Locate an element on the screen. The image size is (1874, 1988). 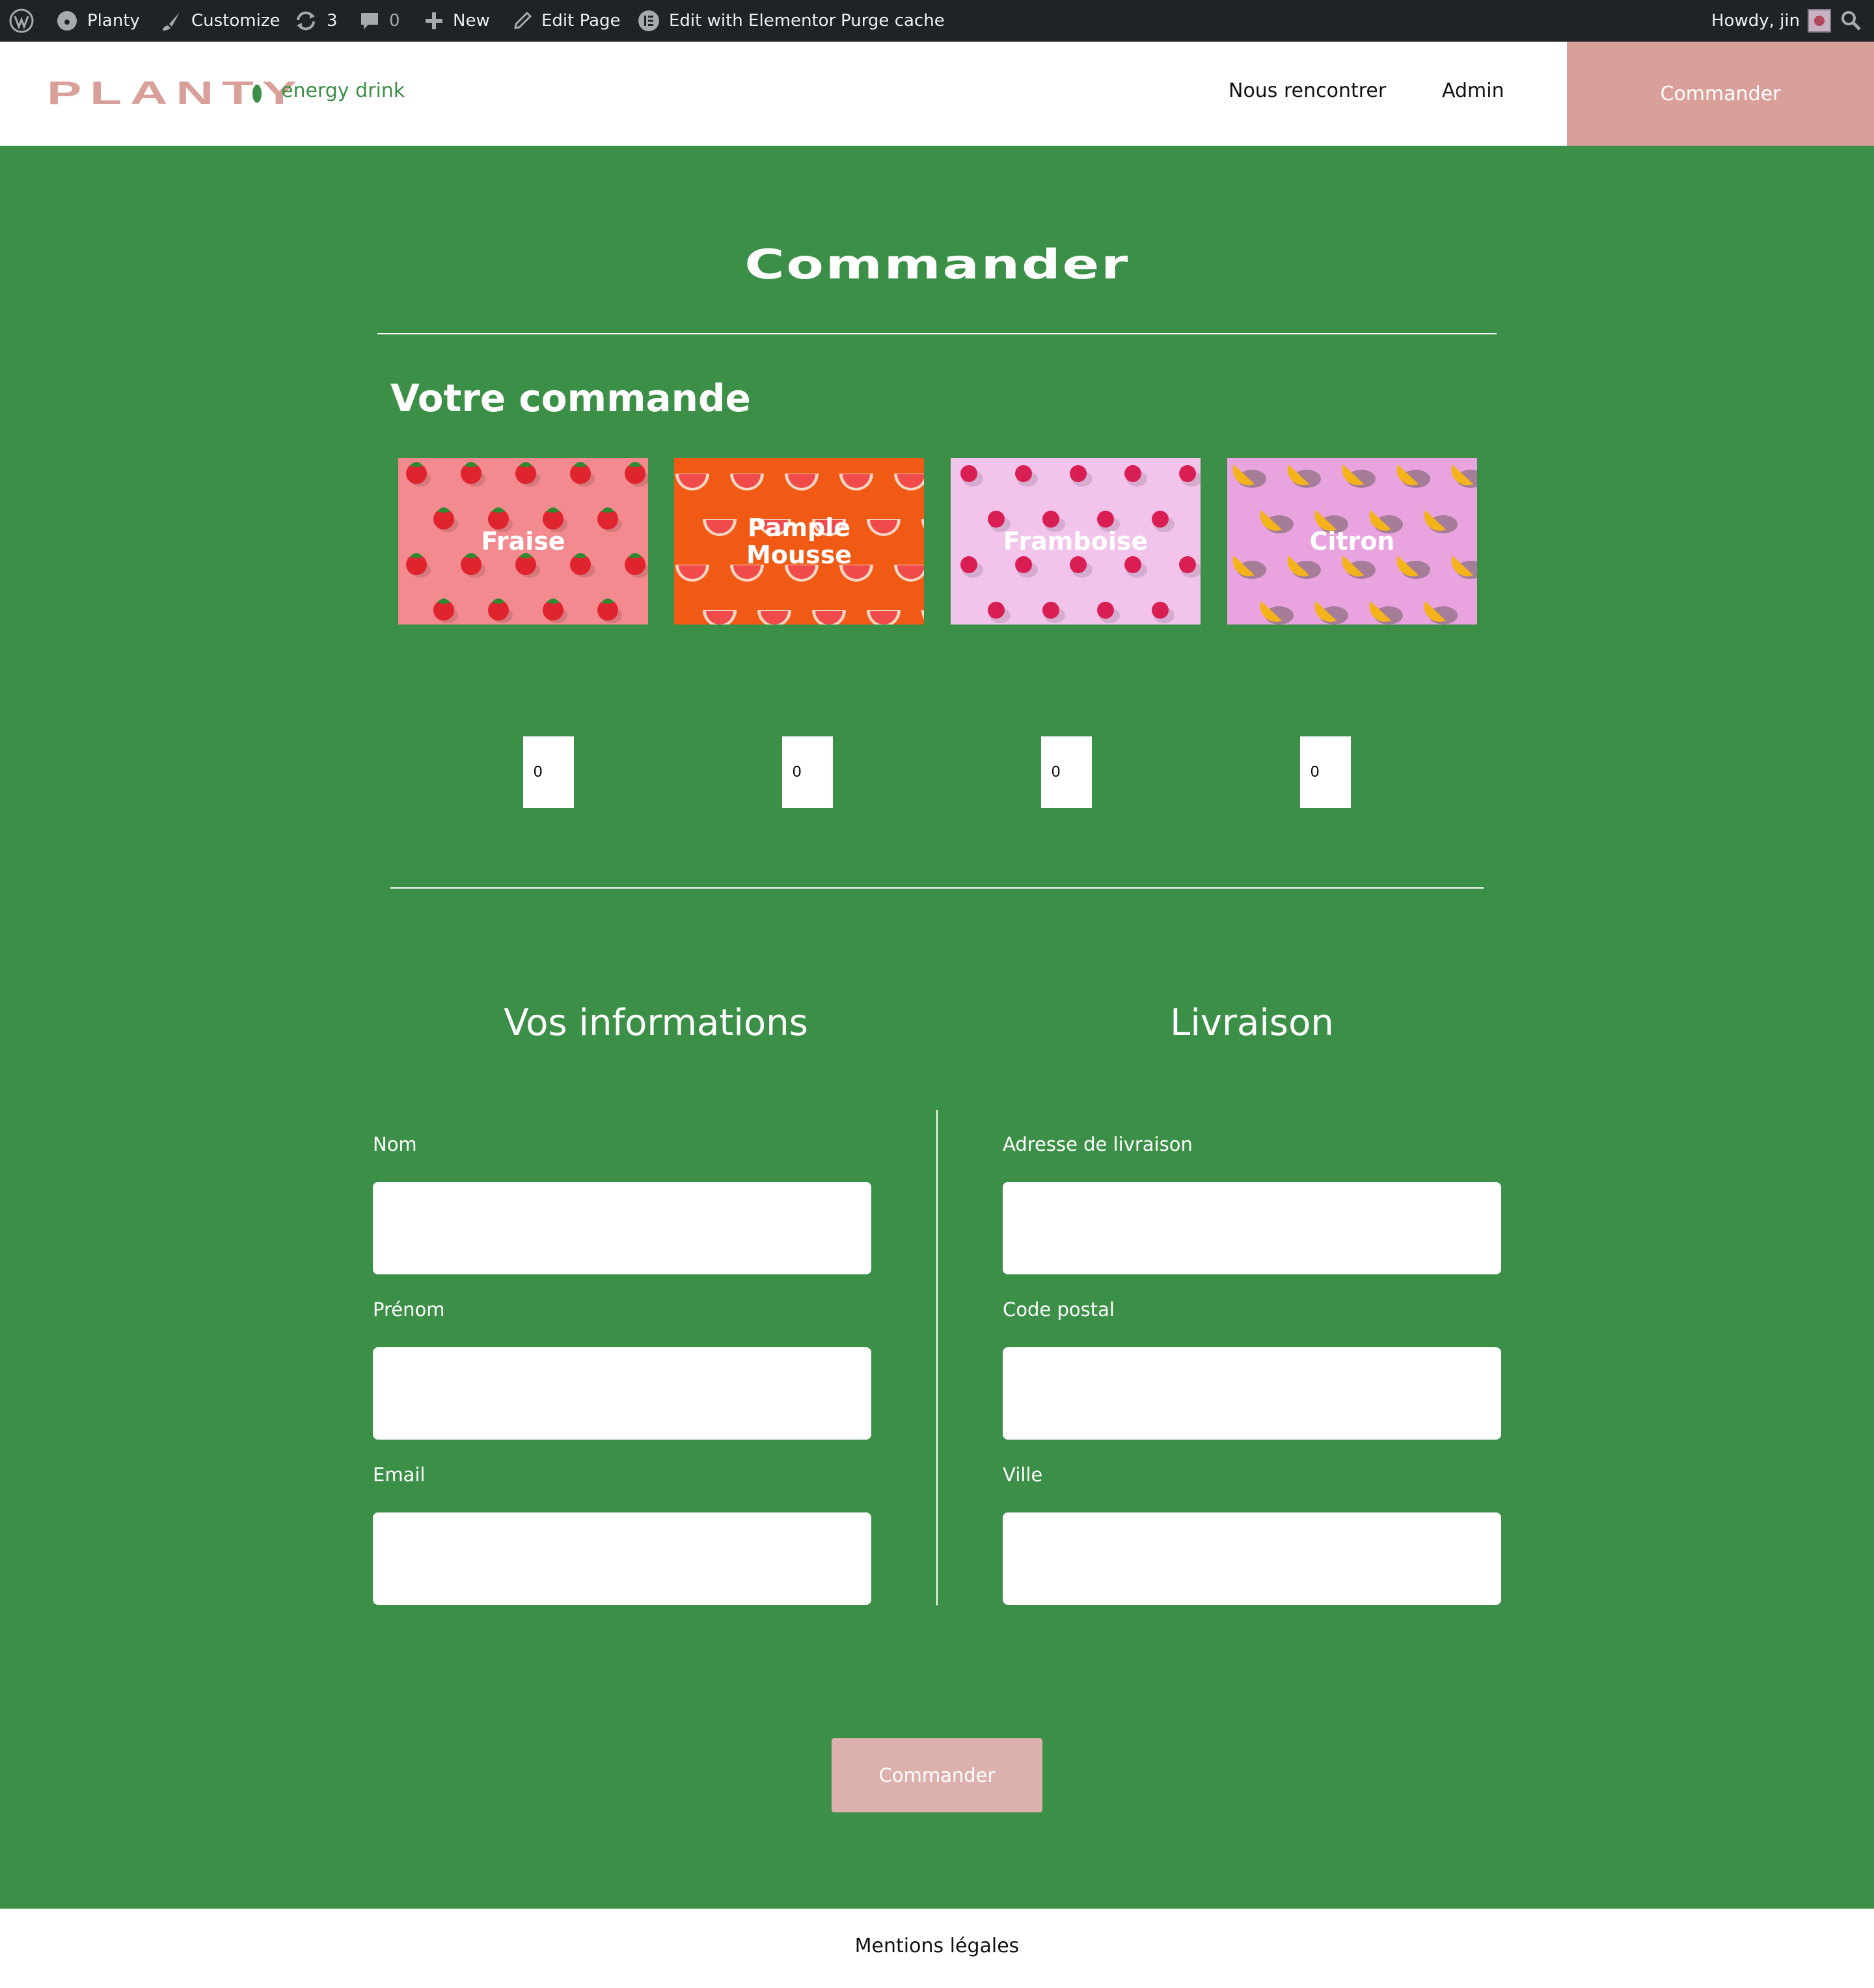
quantity-input-pamplemousse is located at coordinates (807, 772).